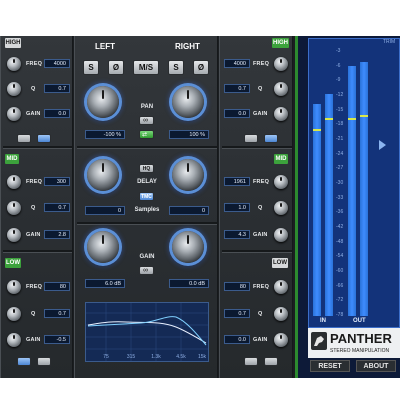 The image size is (400, 400). I want to click on right-low-gain-value: 0.0, so click(237, 339).